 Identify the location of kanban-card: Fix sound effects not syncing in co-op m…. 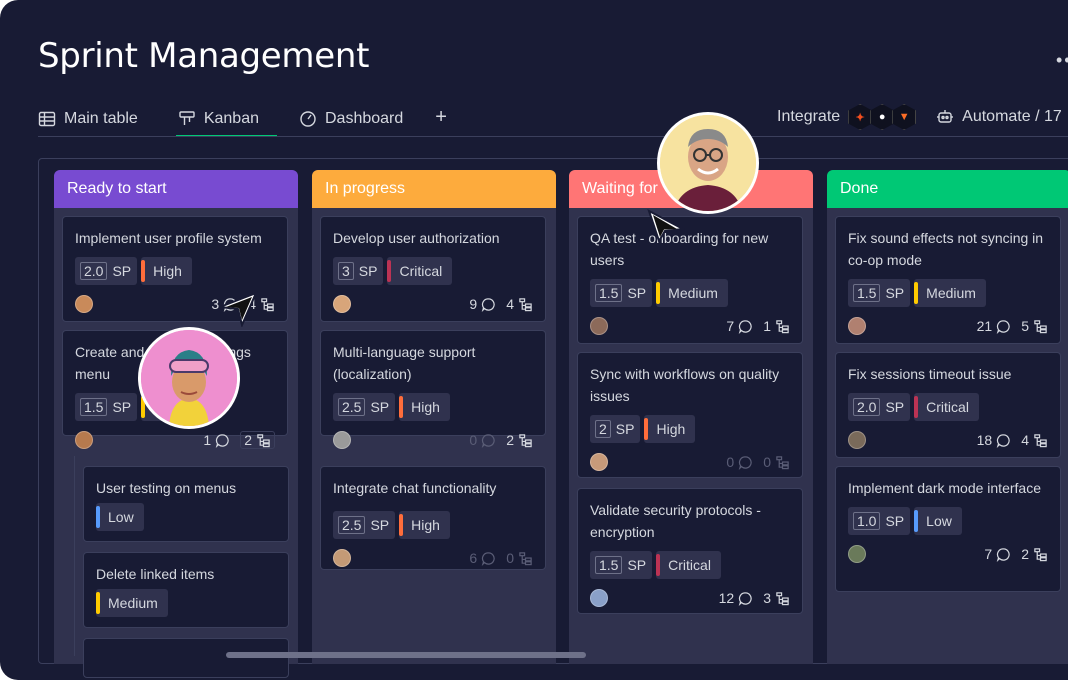
(948, 280).